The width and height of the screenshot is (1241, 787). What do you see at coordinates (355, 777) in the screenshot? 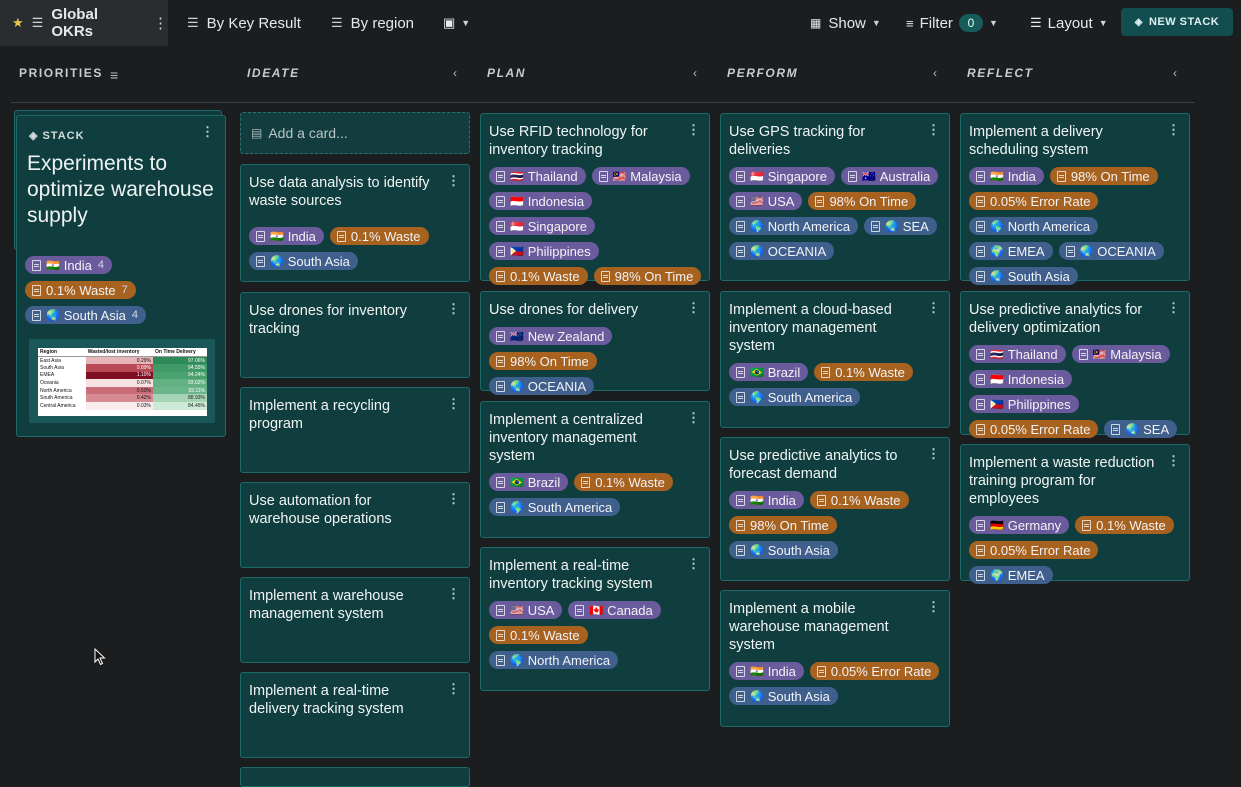
I see `board-card-partial` at bounding box center [355, 777].